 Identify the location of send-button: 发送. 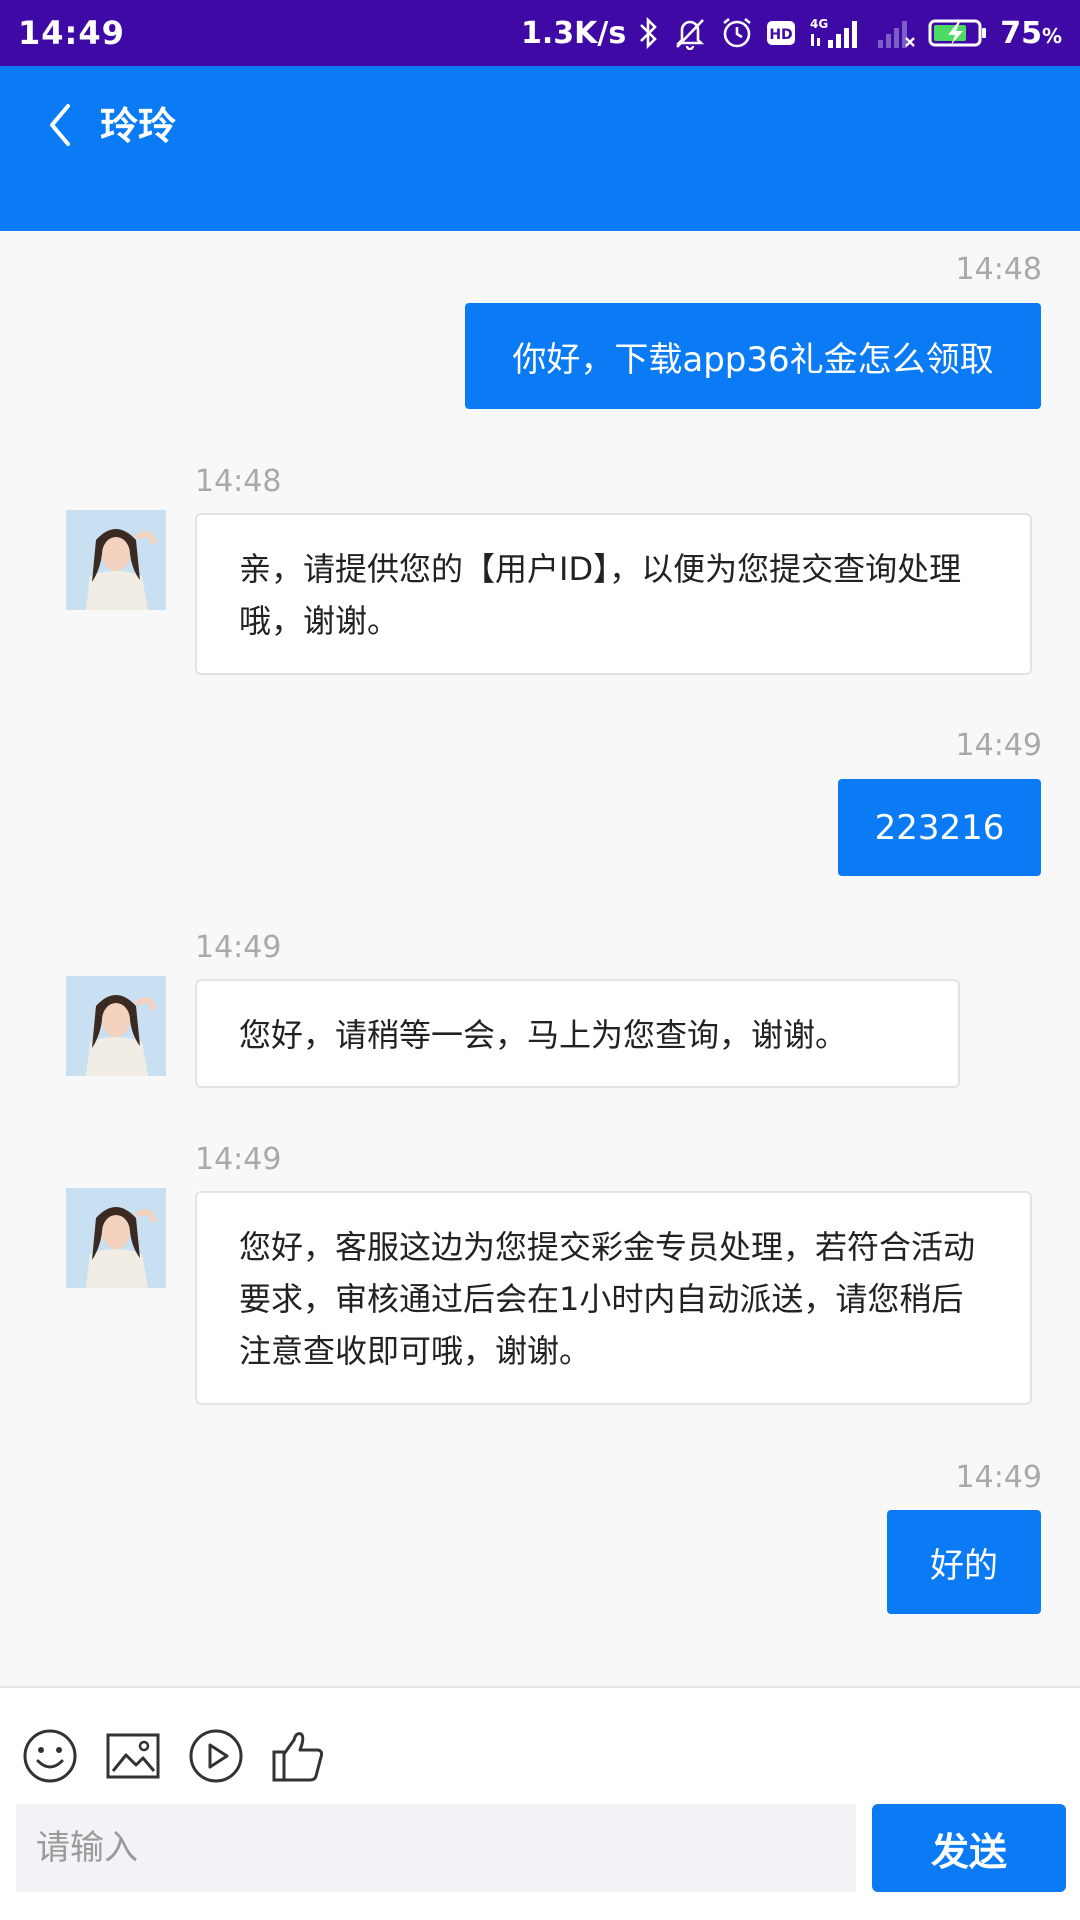
(969, 1848).